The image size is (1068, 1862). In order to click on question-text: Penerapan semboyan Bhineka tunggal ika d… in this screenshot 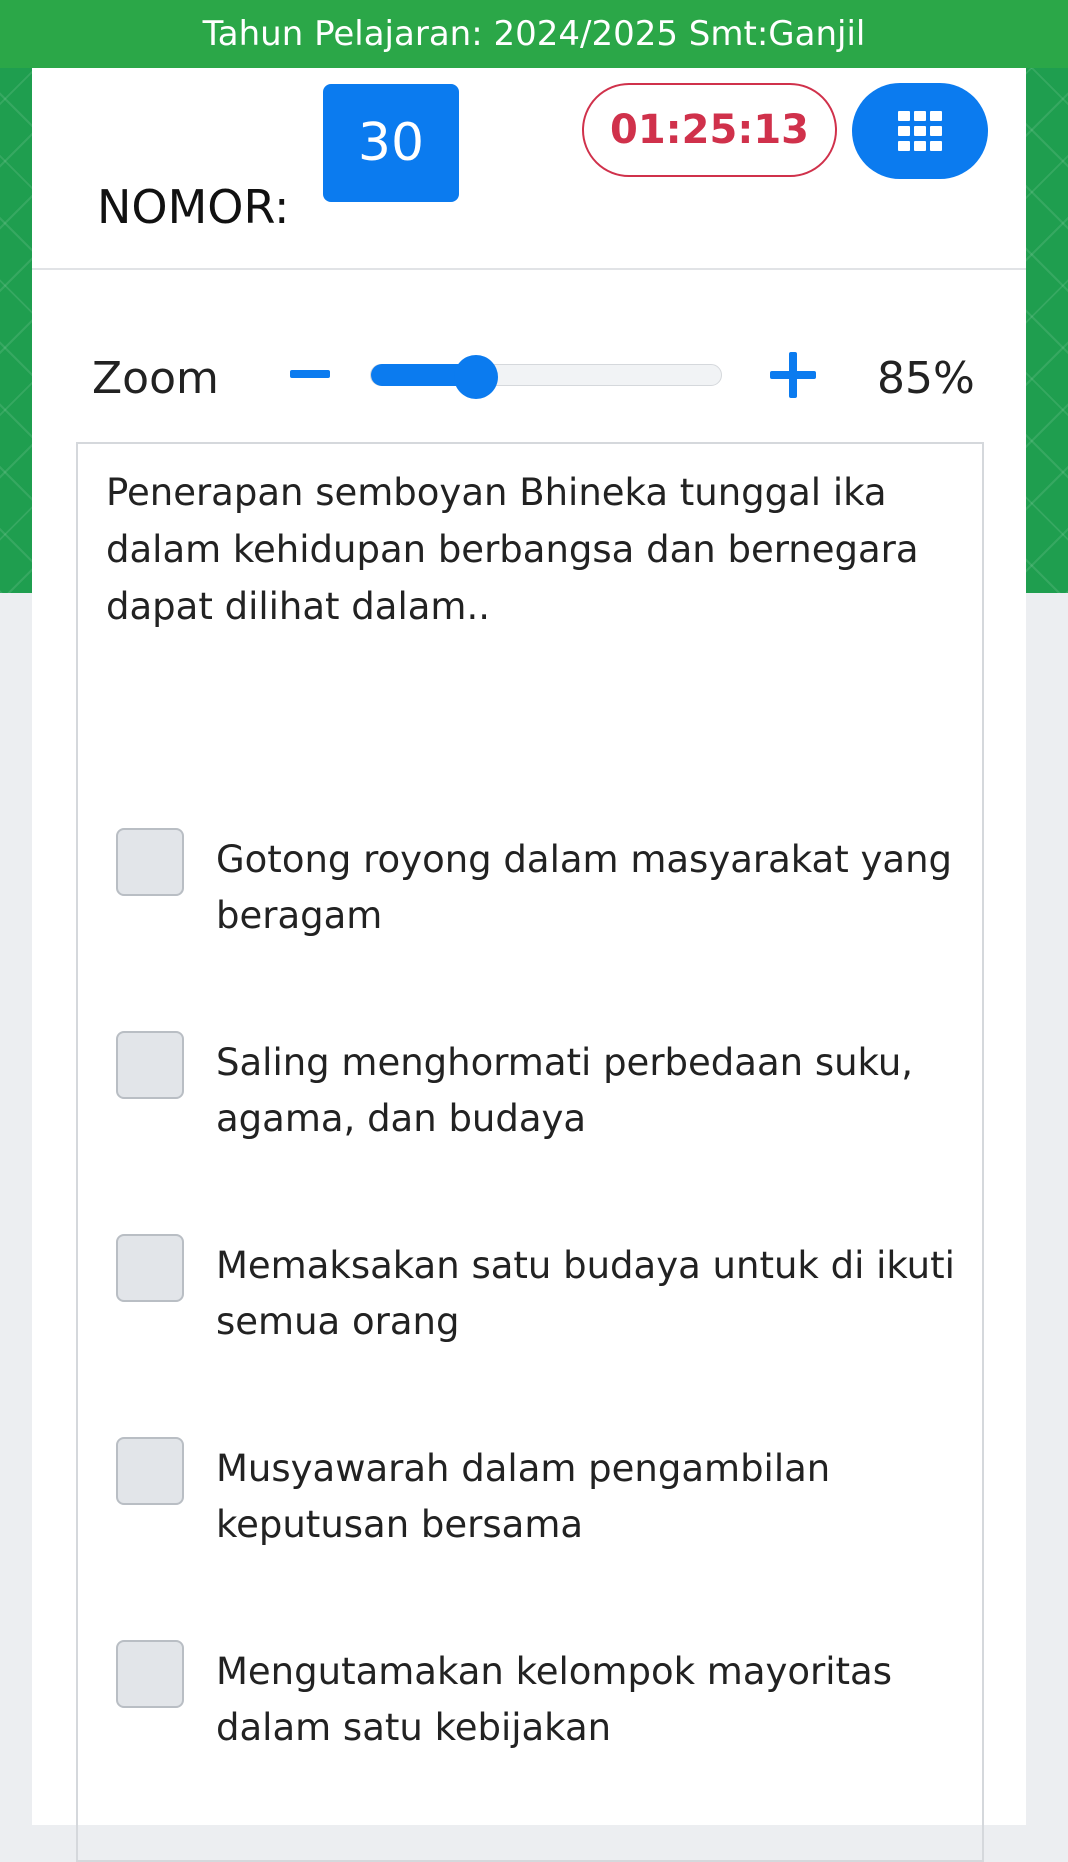, I will do `click(512, 549)`.